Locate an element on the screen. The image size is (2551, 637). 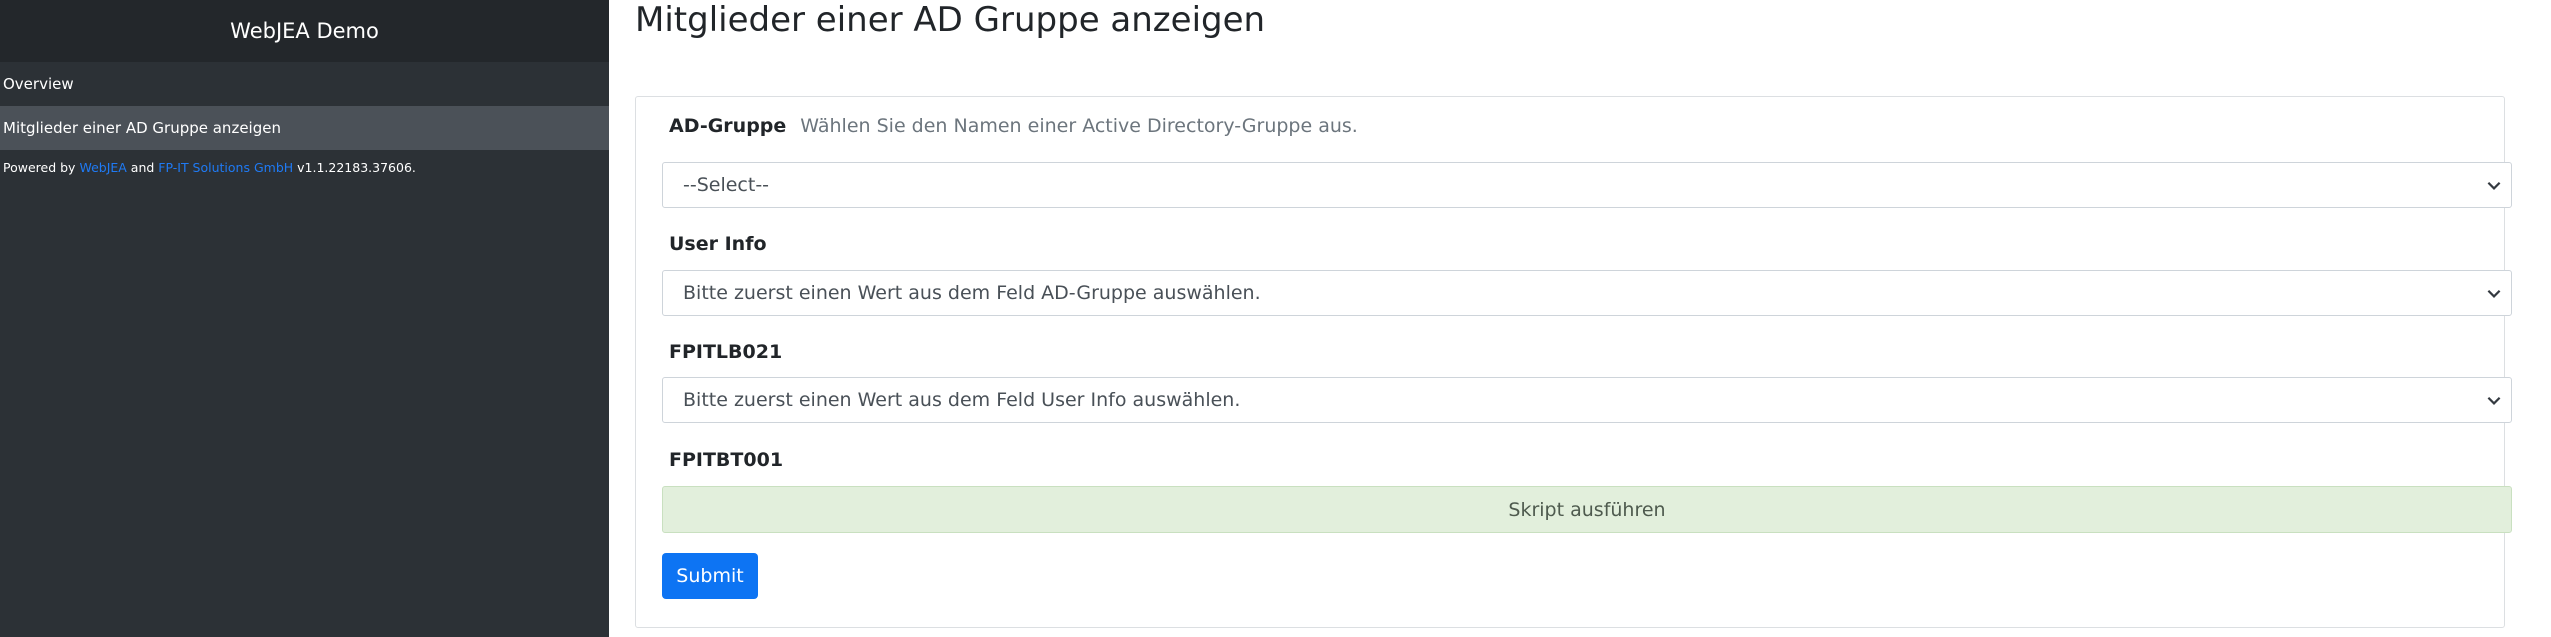
fpitlb021-label: FPITLB021 is located at coordinates (726, 352).